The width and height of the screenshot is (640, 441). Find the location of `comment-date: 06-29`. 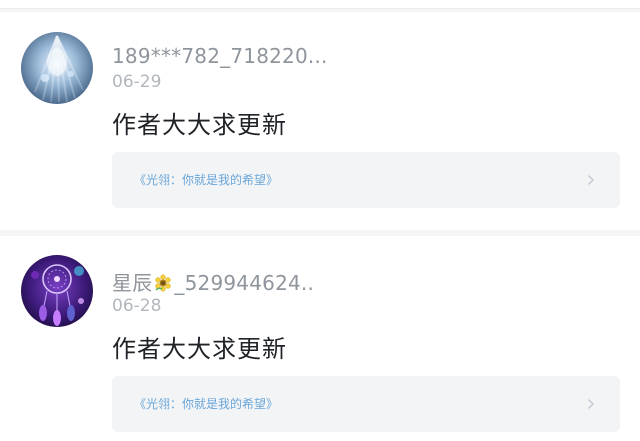

comment-date: 06-29 is located at coordinates (137, 82).